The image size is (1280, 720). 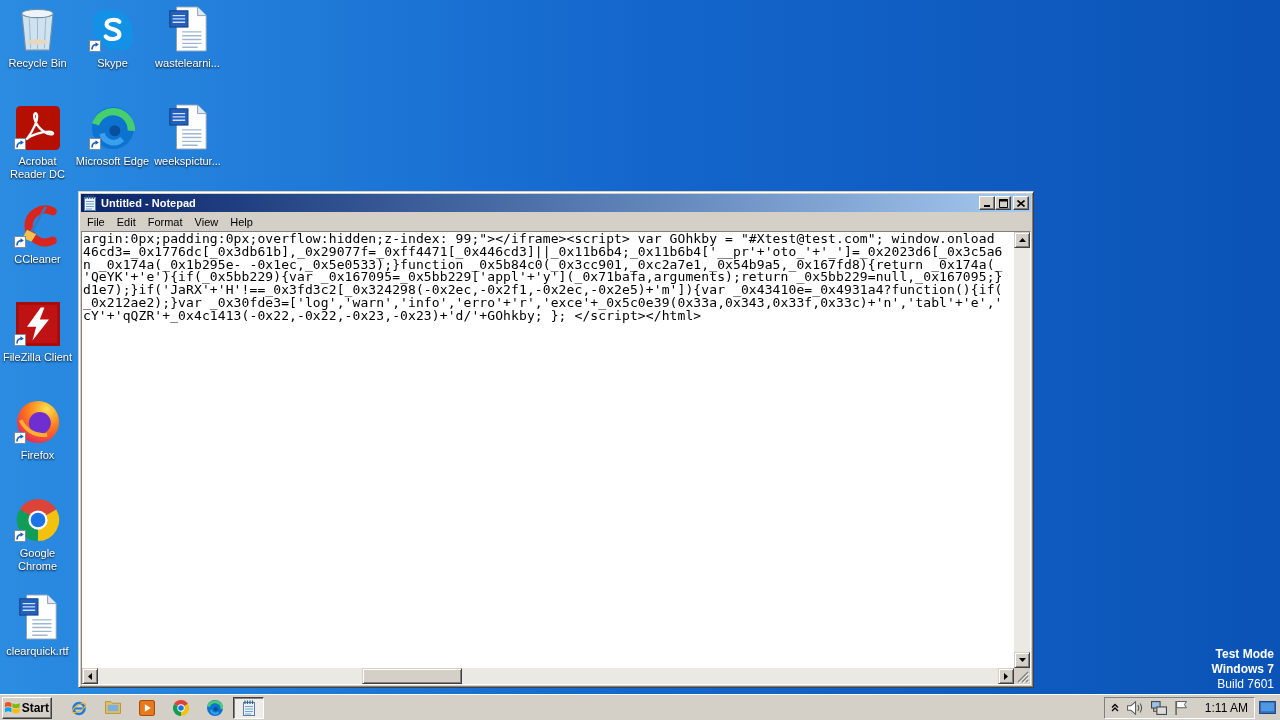 What do you see at coordinates (1180, 707) in the screenshot?
I see `flag-icon` at bounding box center [1180, 707].